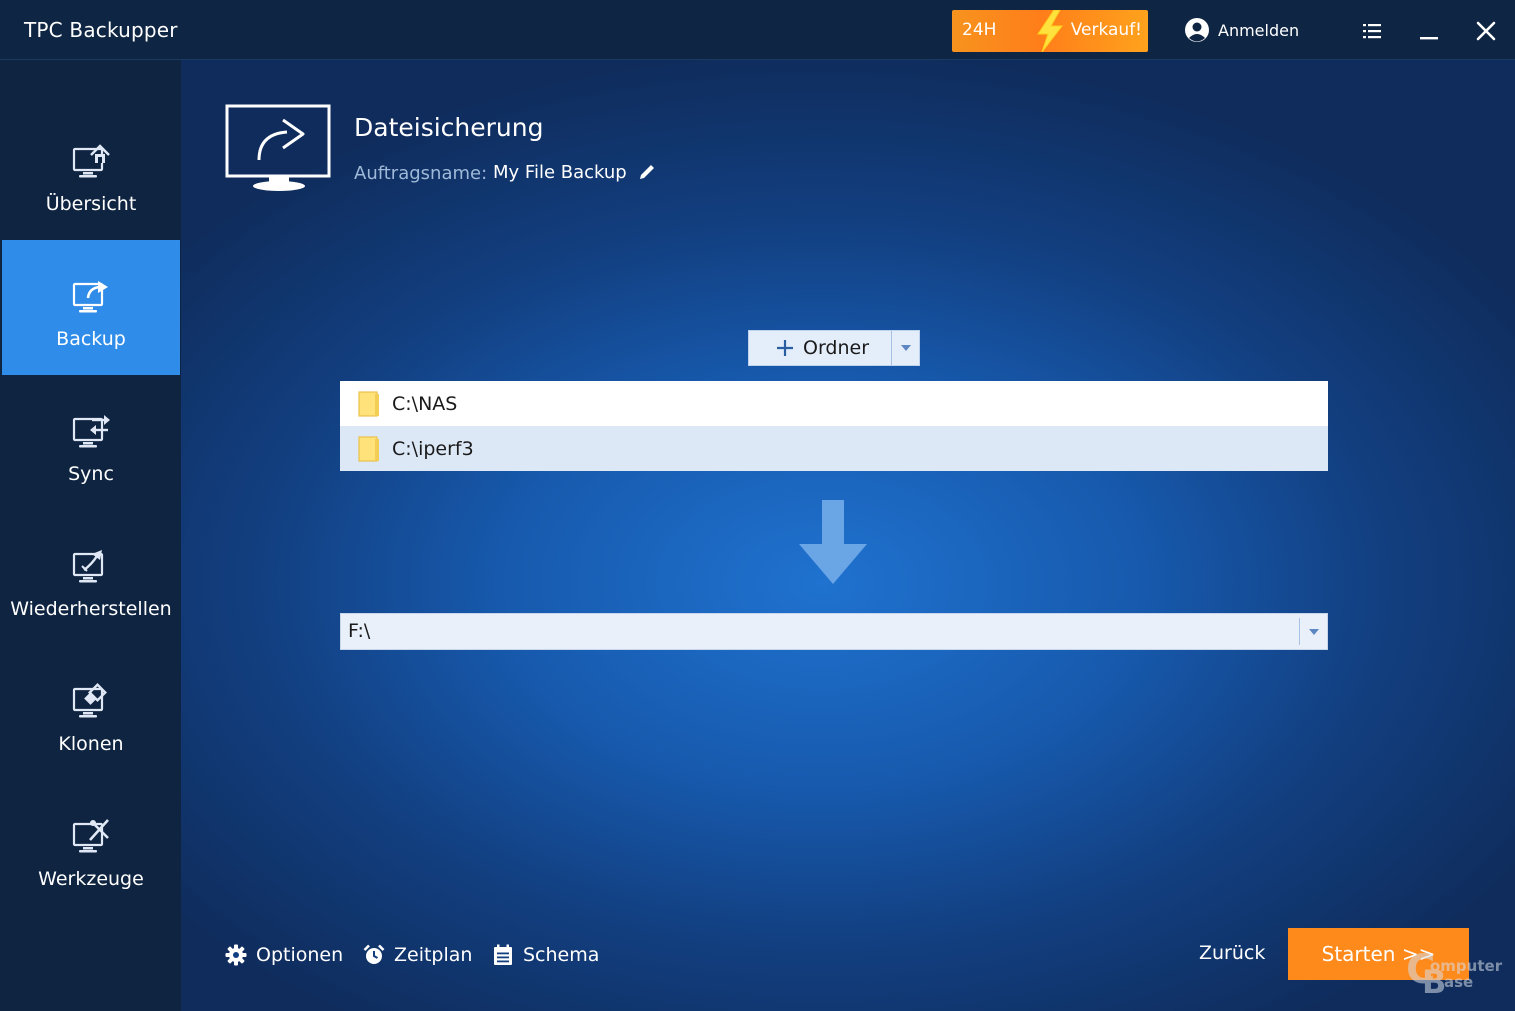 The width and height of the screenshot is (1515, 1011). I want to click on login-label: Anmelden, so click(1259, 30).